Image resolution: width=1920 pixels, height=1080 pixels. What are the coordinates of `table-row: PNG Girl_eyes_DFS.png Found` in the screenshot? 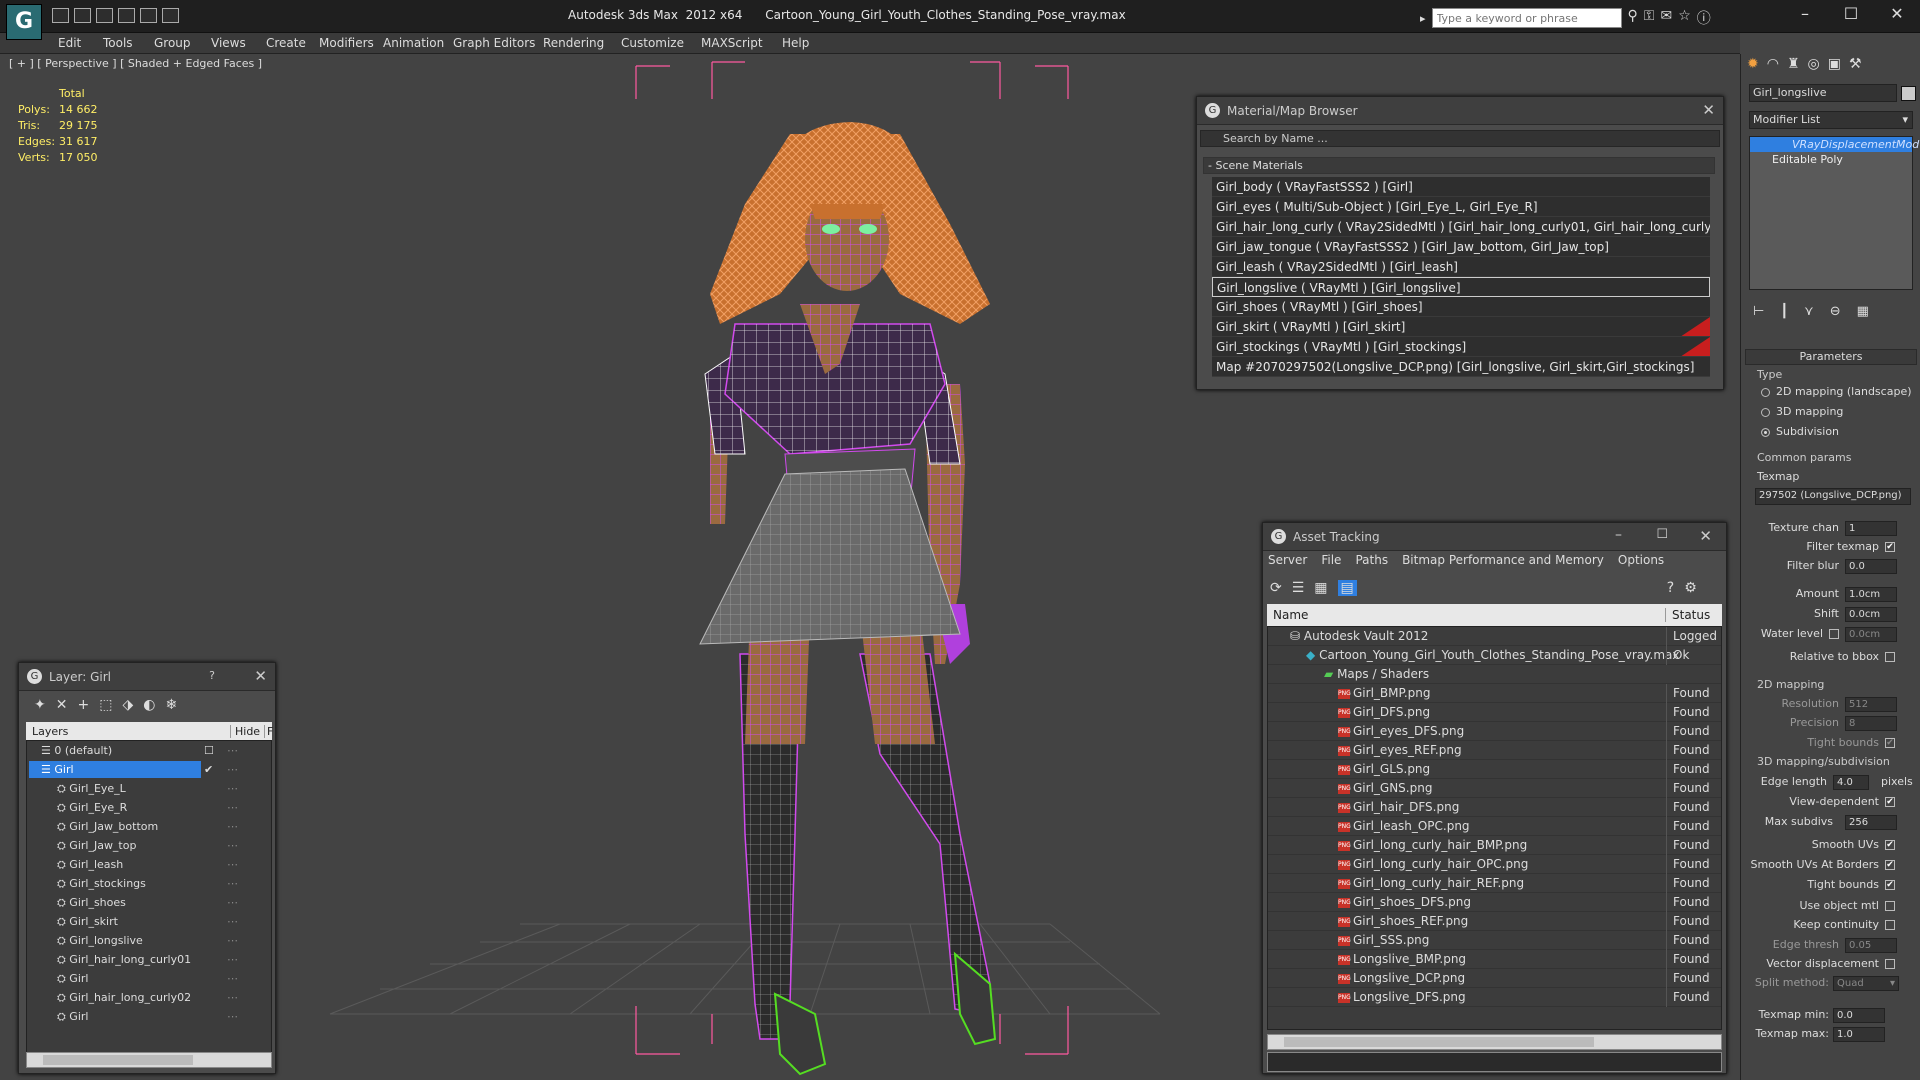 It's located at (1494, 731).